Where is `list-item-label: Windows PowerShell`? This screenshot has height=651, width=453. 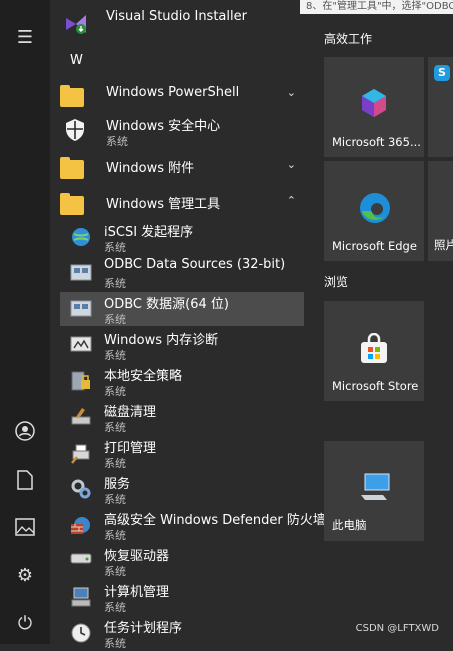 list-item-label: Windows PowerShell is located at coordinates (173, 92).